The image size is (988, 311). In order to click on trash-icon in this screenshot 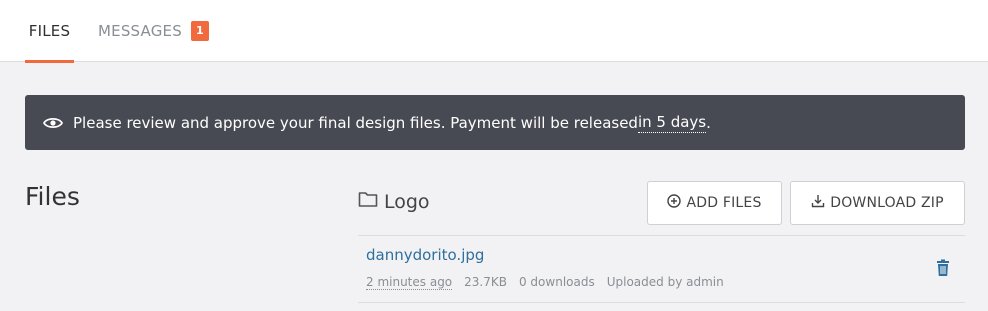, I will do `click(943, 270)`.